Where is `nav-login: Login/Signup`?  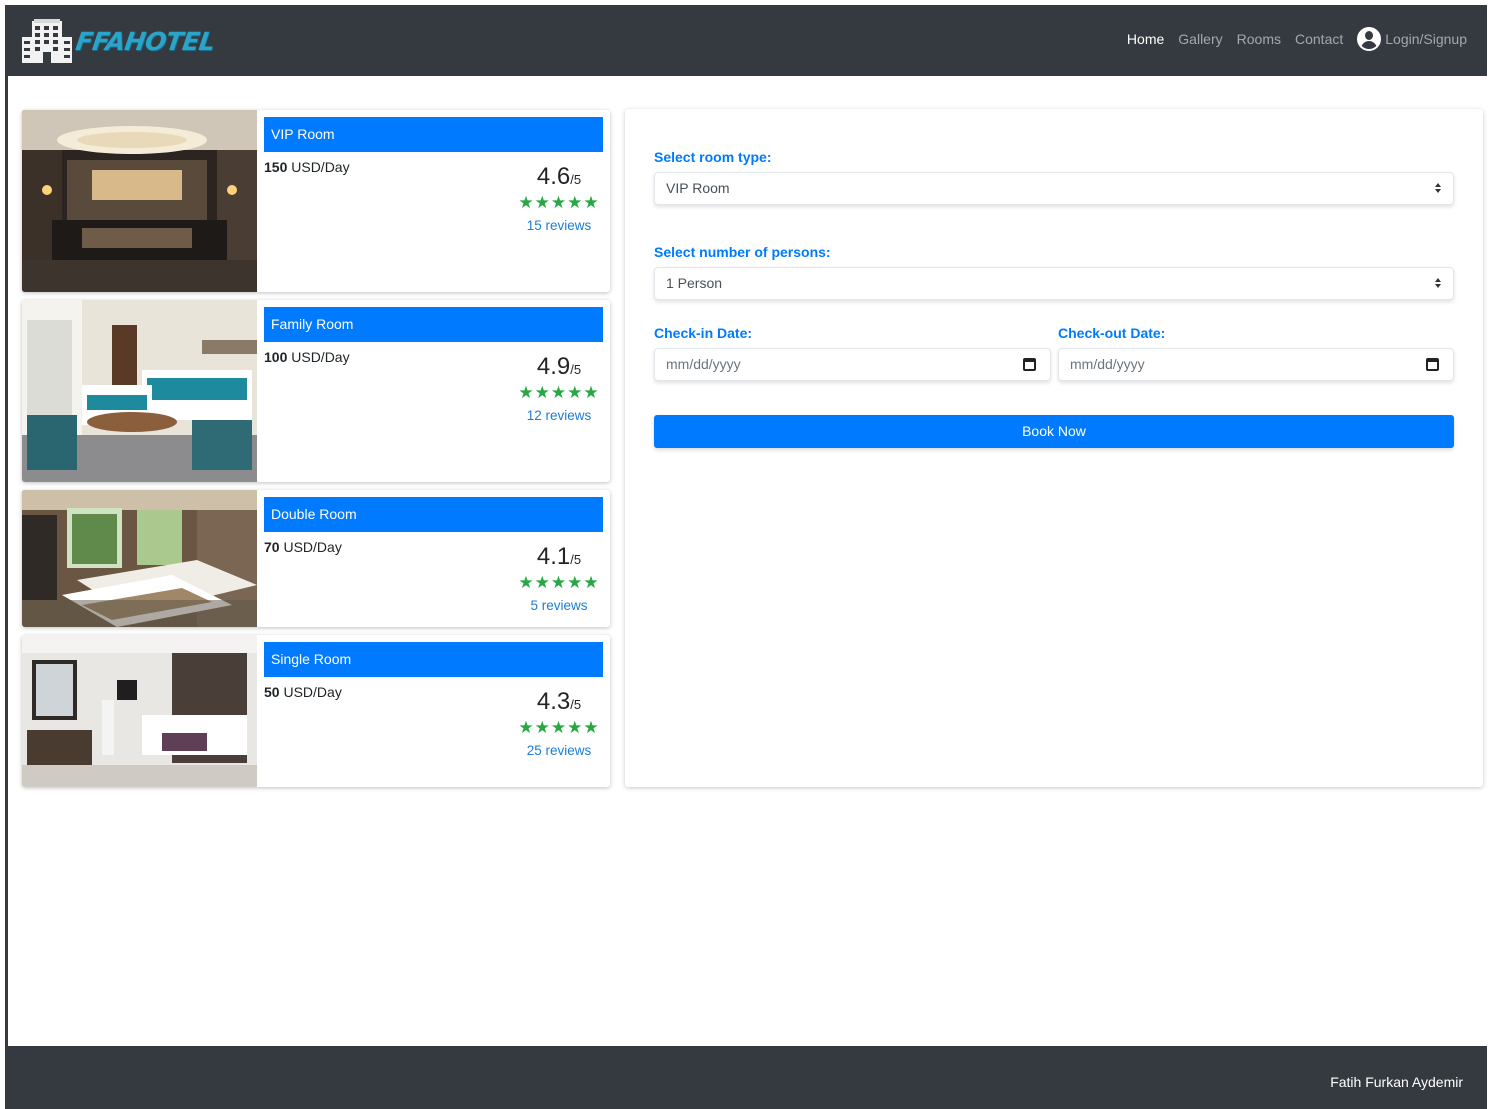
nav-login: Login/Signup is located at coordinates (1412, 39).